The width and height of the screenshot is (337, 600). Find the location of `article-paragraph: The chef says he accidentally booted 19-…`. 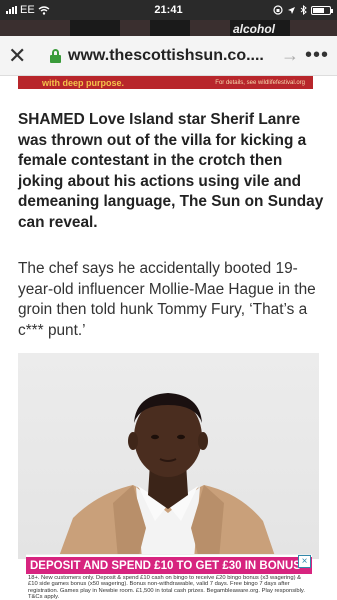

article-paragraph: The chef says he accidentally booted 19-… is located at coordinates (167, 299).